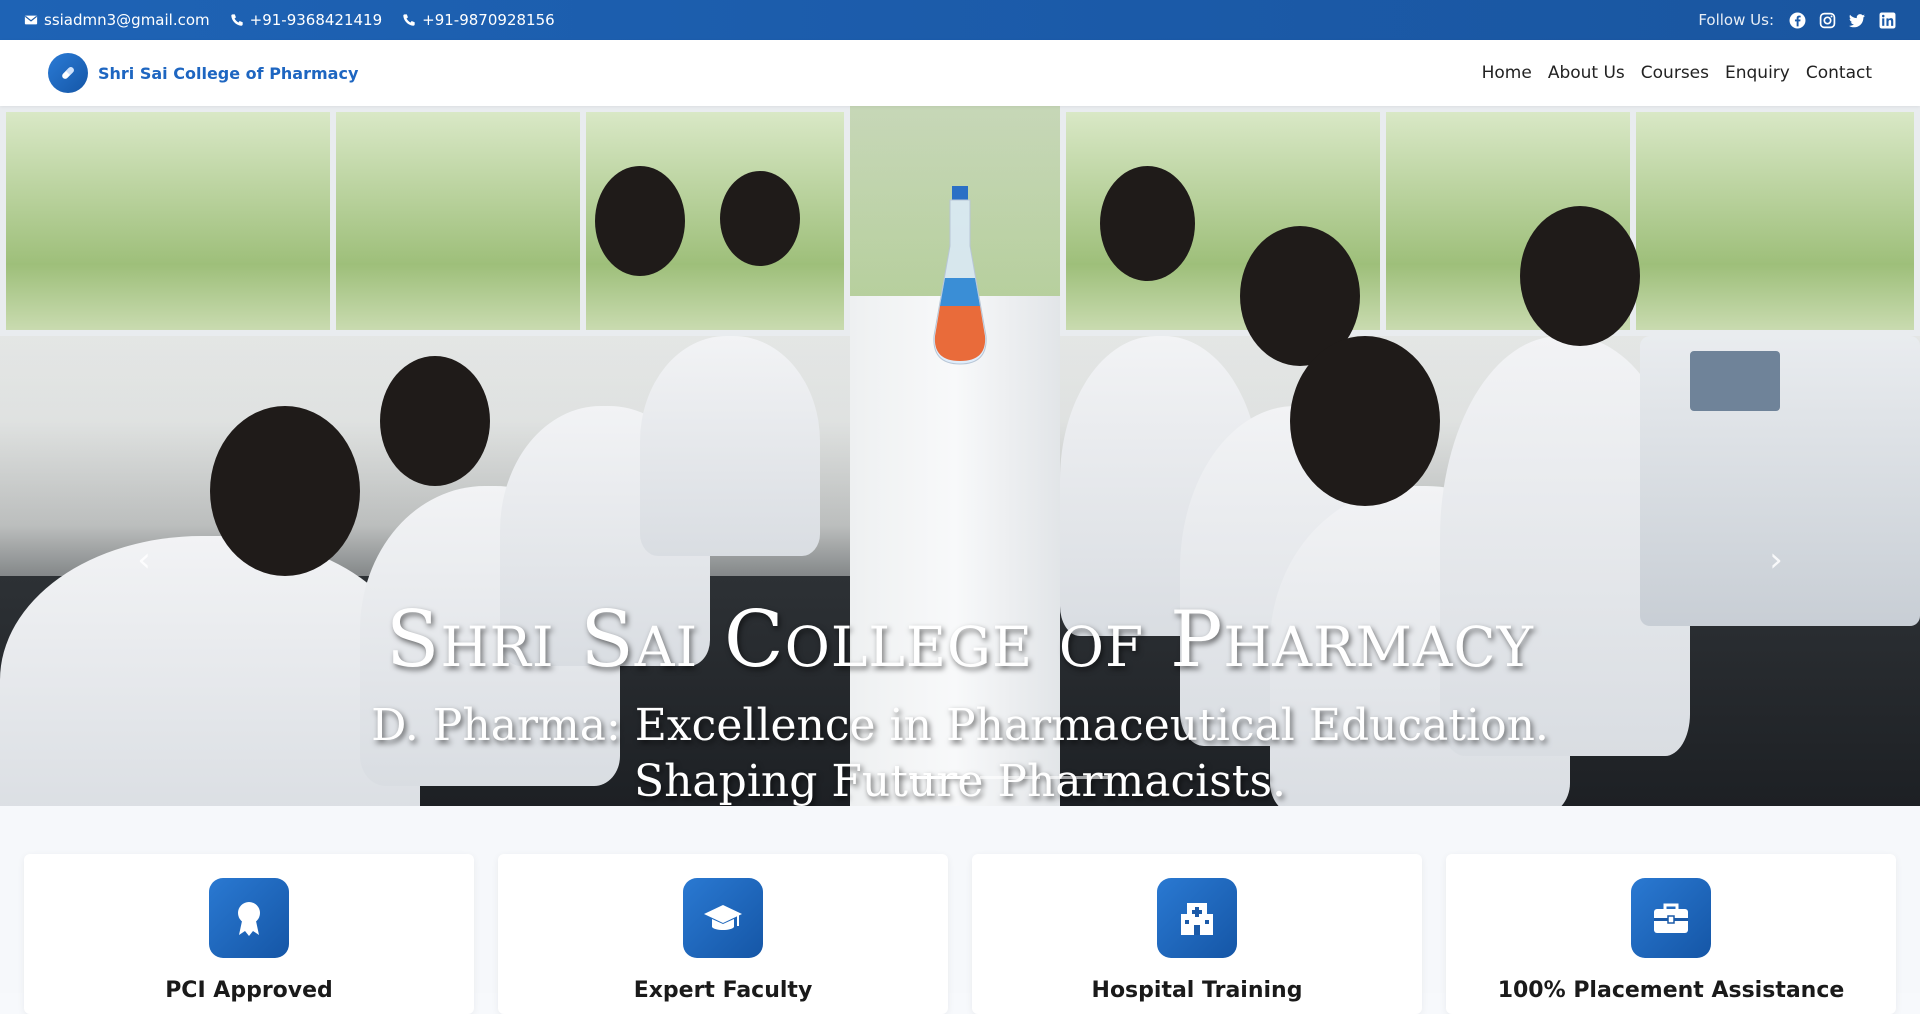  I want to click on brand-name: Shri Sai College of Pharmacy, so click(228, 73).